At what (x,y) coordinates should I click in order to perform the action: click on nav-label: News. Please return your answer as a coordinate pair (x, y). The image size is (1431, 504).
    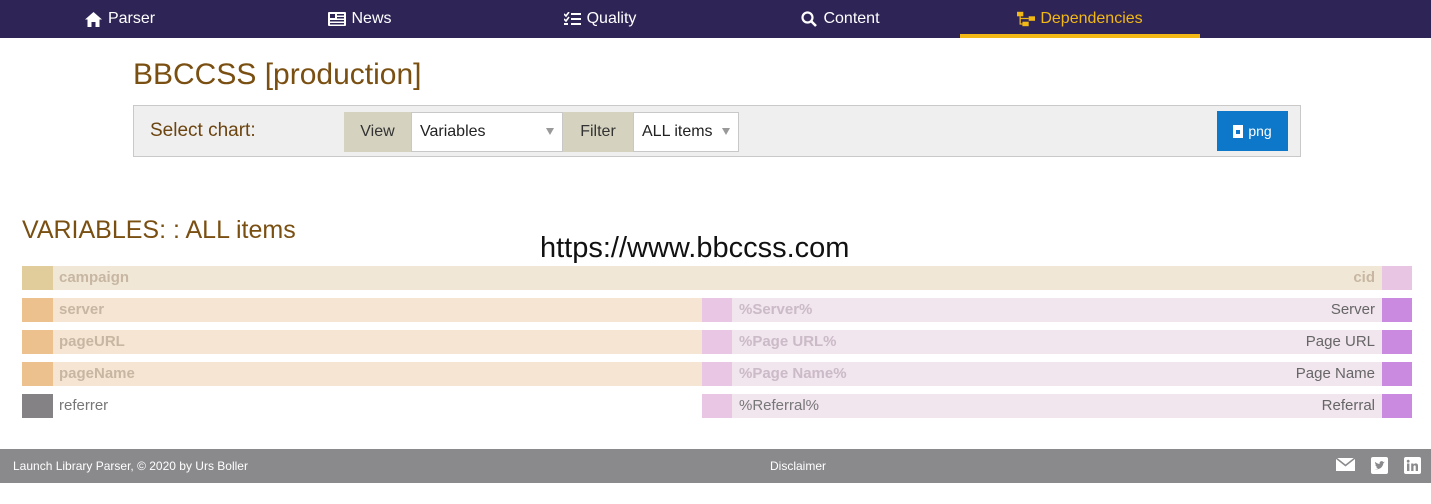
    Looking at the image, I should click on (371, 18).